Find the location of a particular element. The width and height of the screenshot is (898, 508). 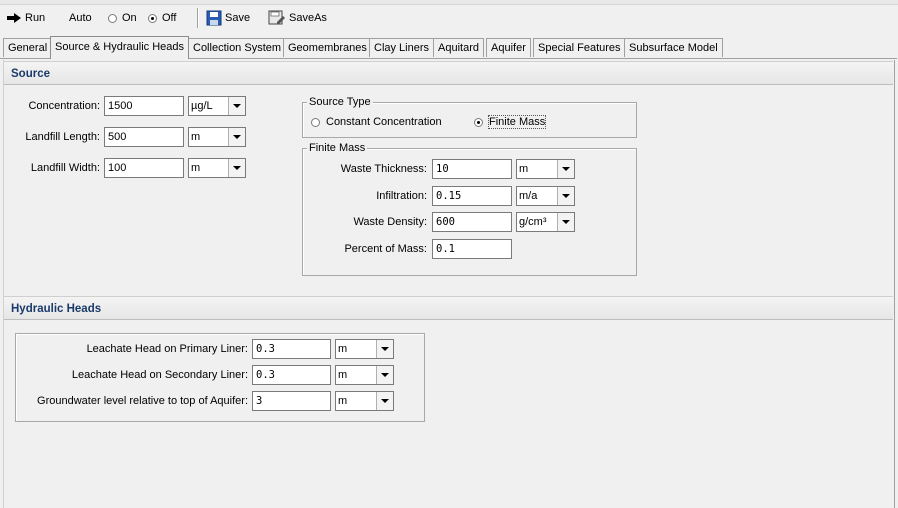

tab-geomembranes: Geomembranes is located at coordinates (327, 47).